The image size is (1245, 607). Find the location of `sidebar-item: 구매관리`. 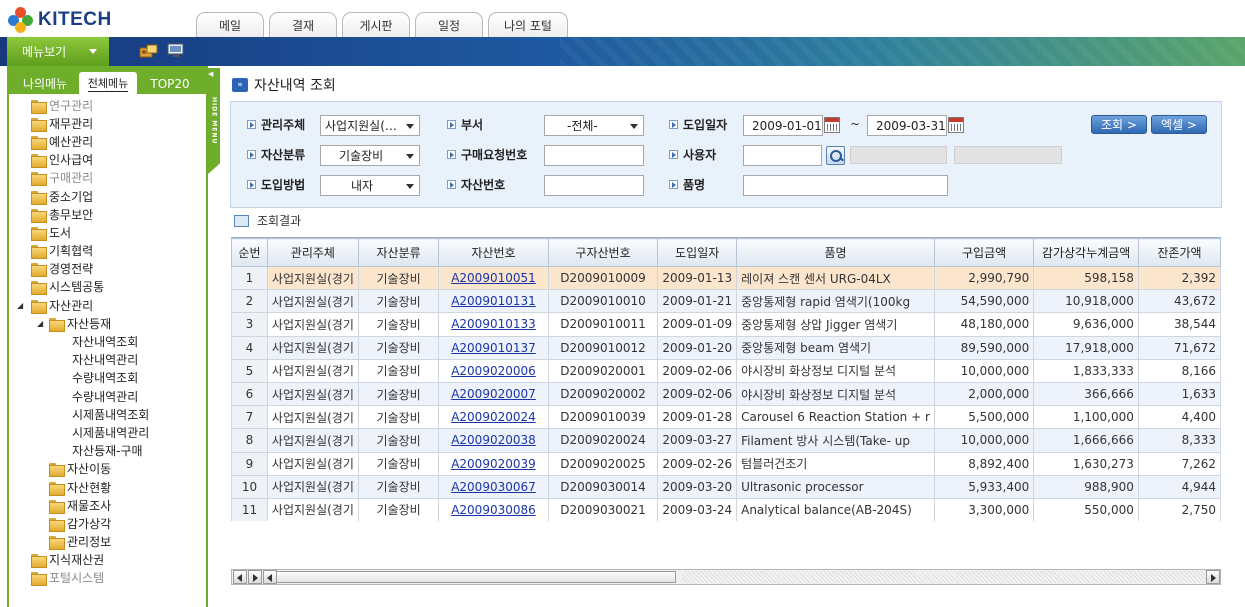

sidebar-item: 구매관리 is located at coordinates (107, 178).